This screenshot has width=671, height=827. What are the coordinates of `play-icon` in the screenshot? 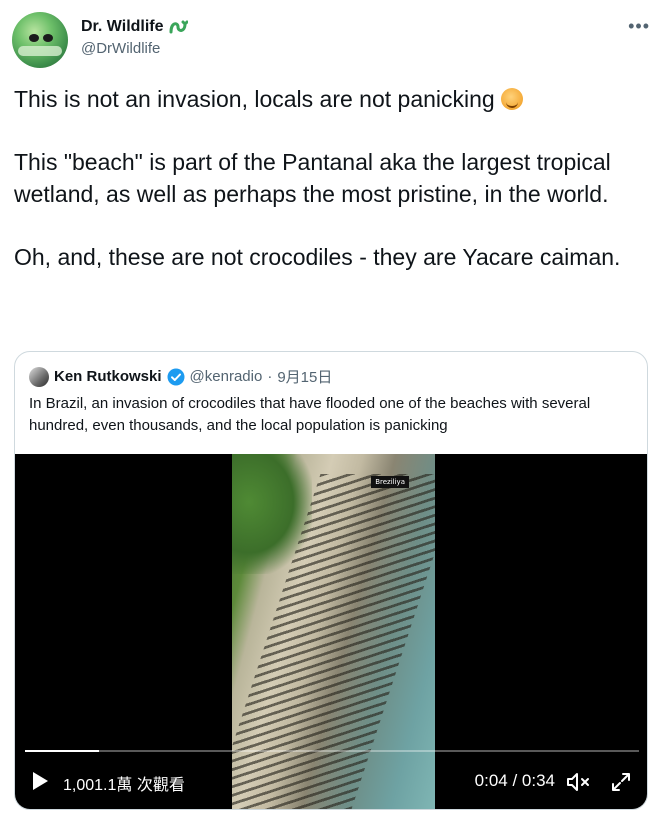 It's located at (40, 781).